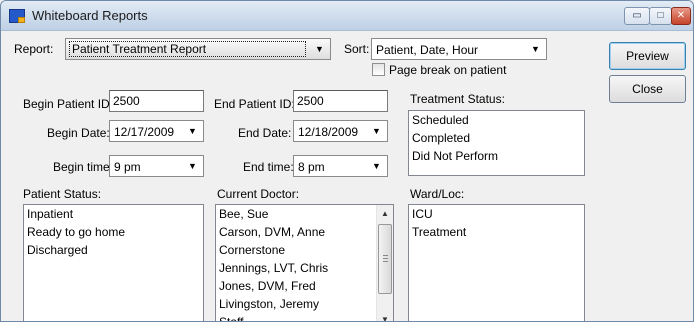 This screenshot has width=694, height=322. I want to click on begin-date-label: Begin Date:, so click(78, 133).